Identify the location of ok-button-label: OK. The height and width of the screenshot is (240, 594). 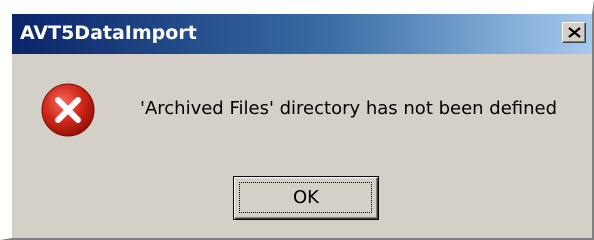
(306, 197).